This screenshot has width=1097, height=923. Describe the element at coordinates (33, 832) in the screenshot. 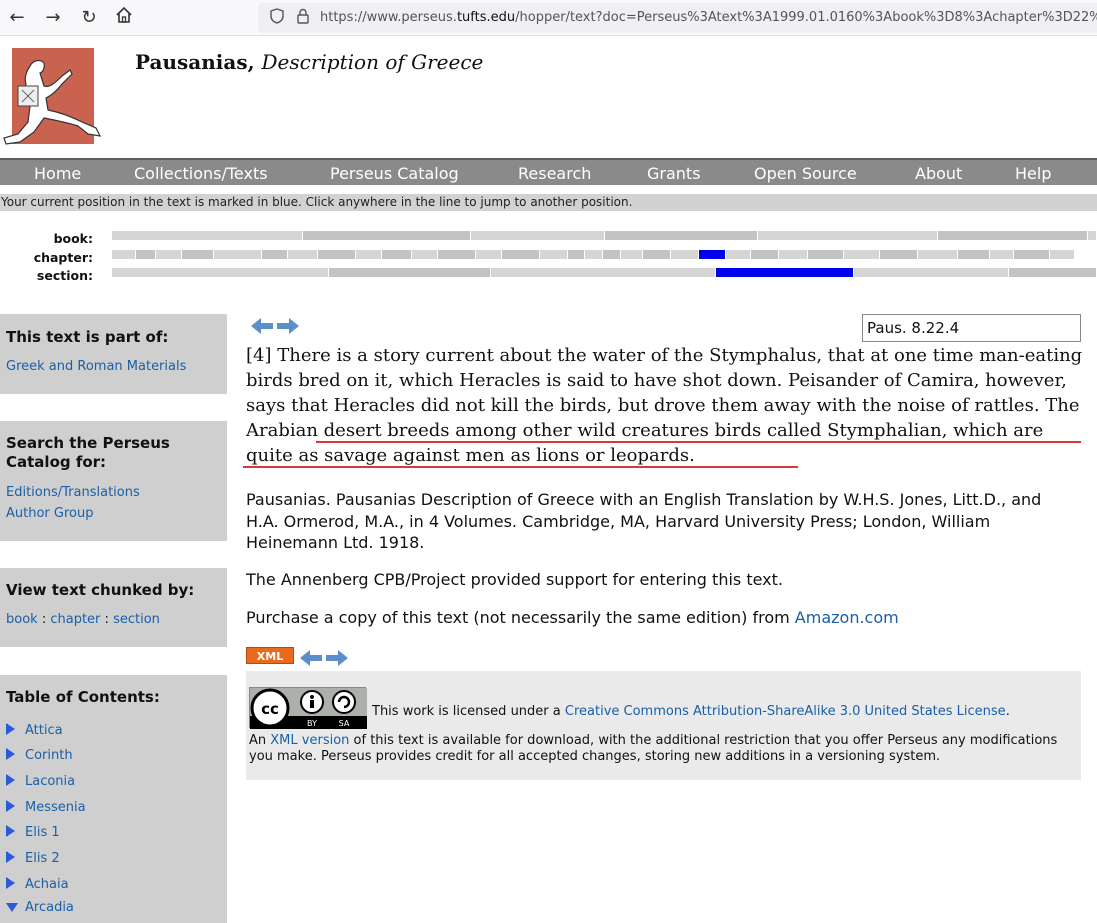

I see `toc-item-elis-1: Elis 1` at that location.